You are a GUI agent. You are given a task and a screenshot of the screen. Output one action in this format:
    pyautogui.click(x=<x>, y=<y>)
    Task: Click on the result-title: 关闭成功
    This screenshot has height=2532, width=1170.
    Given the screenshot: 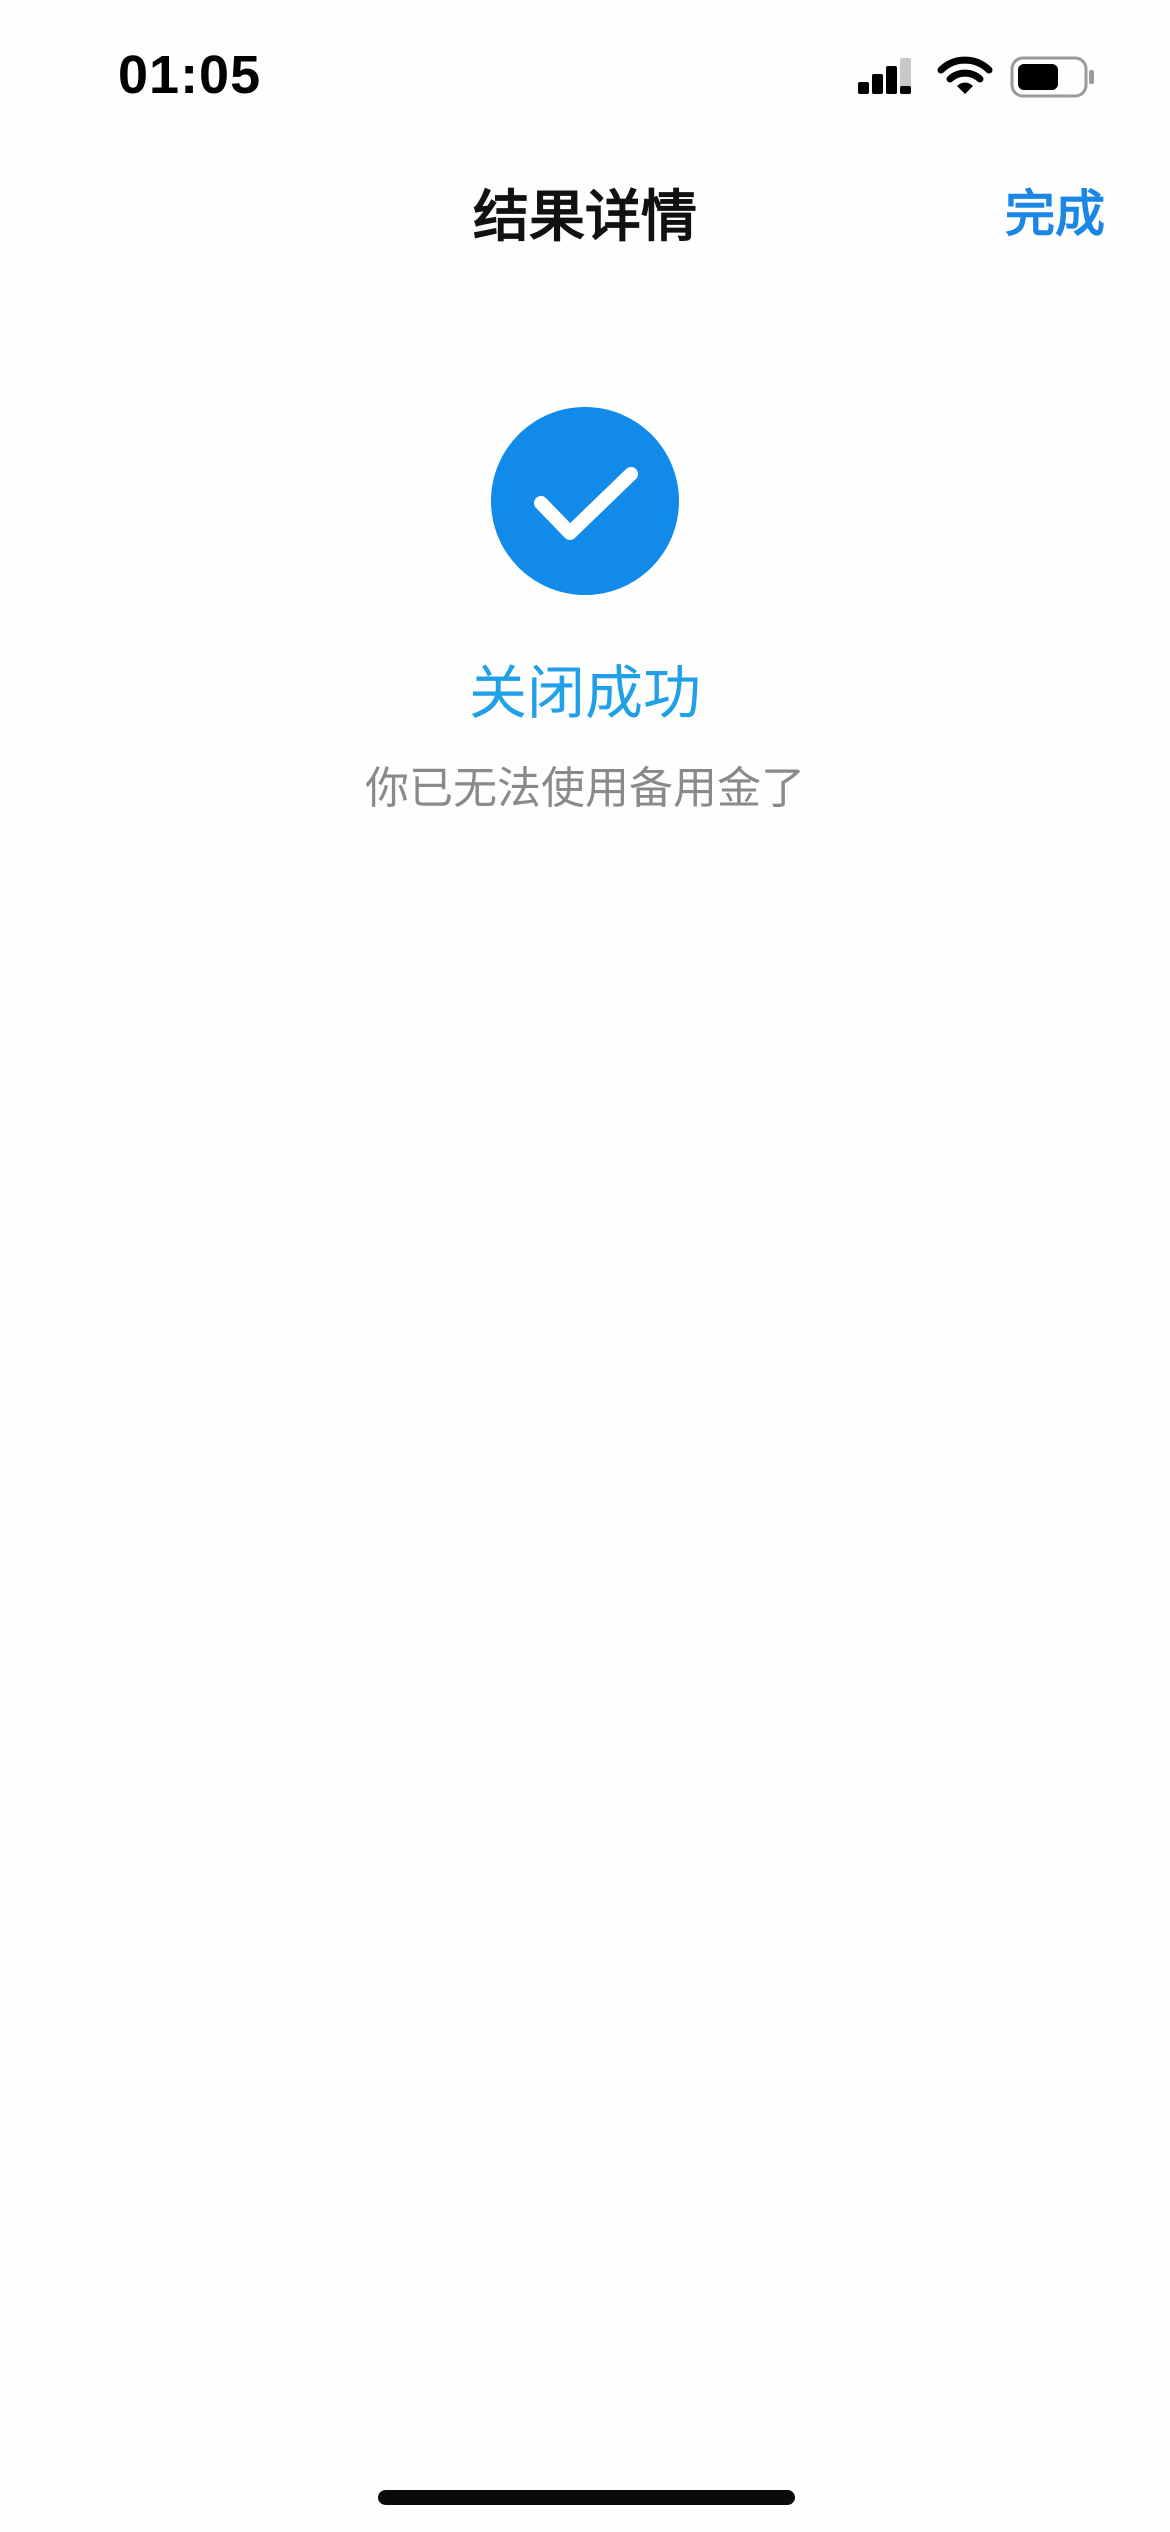 What is the action you would take?
    pyautogui.click(x=584, y=693)
    